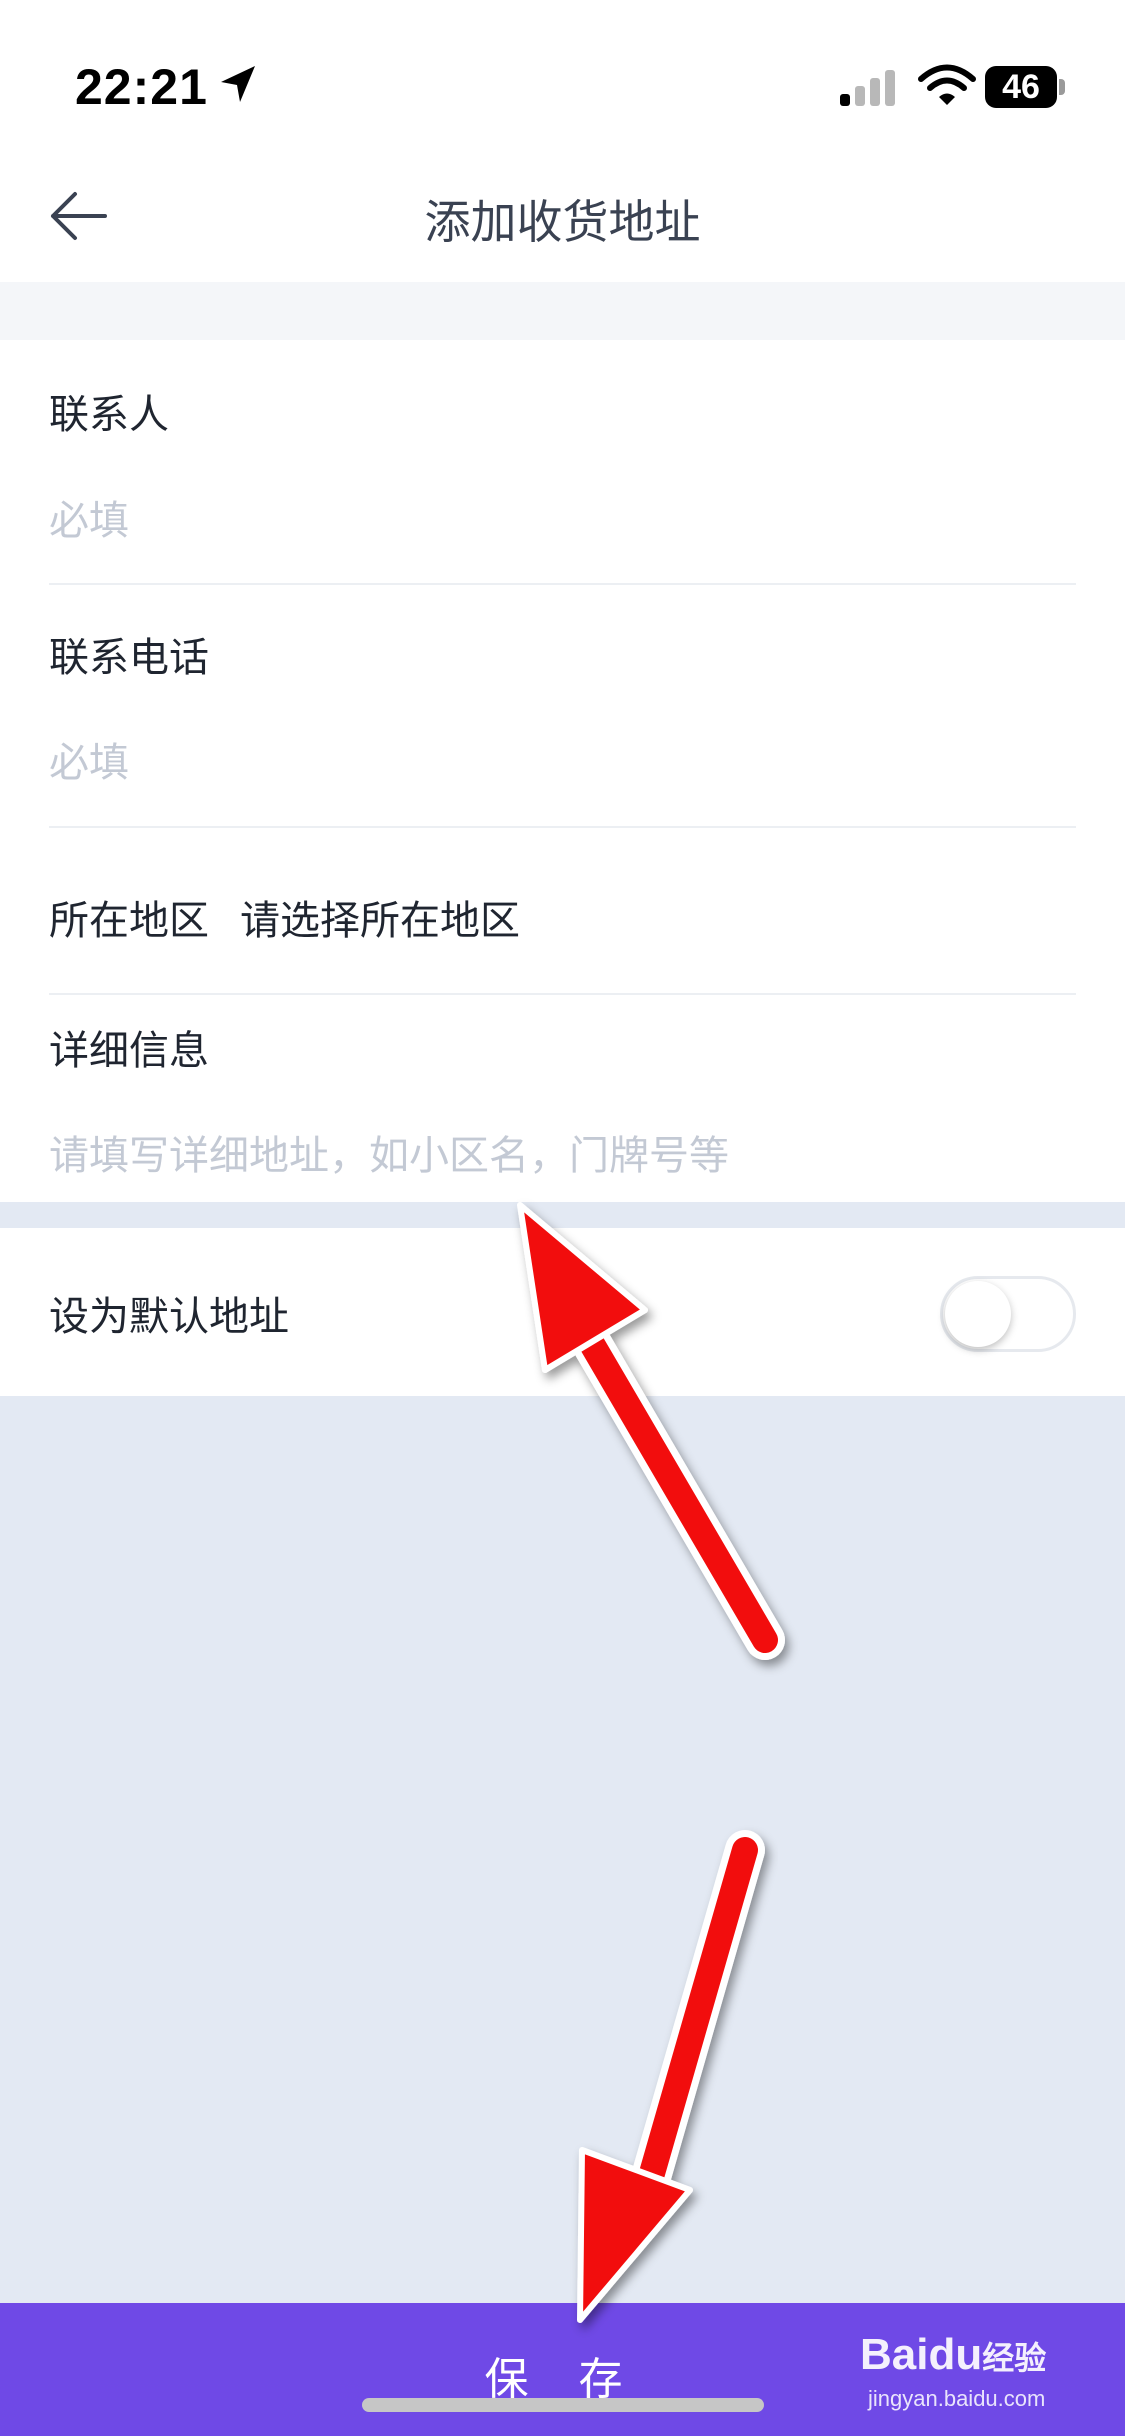 The height and width of the screenshot is (2436, 1125). I want to click on watermark-brand-paw: du, so click(955, 2354).